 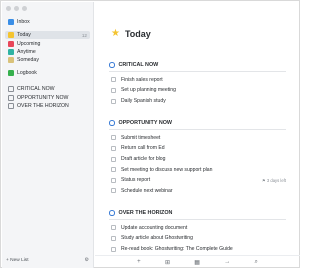 What do you see at coordinates (197, 123) in the screenshot?
I see `section-heading: OPPORTUNITY NOW` at bounding box center [197, 123].